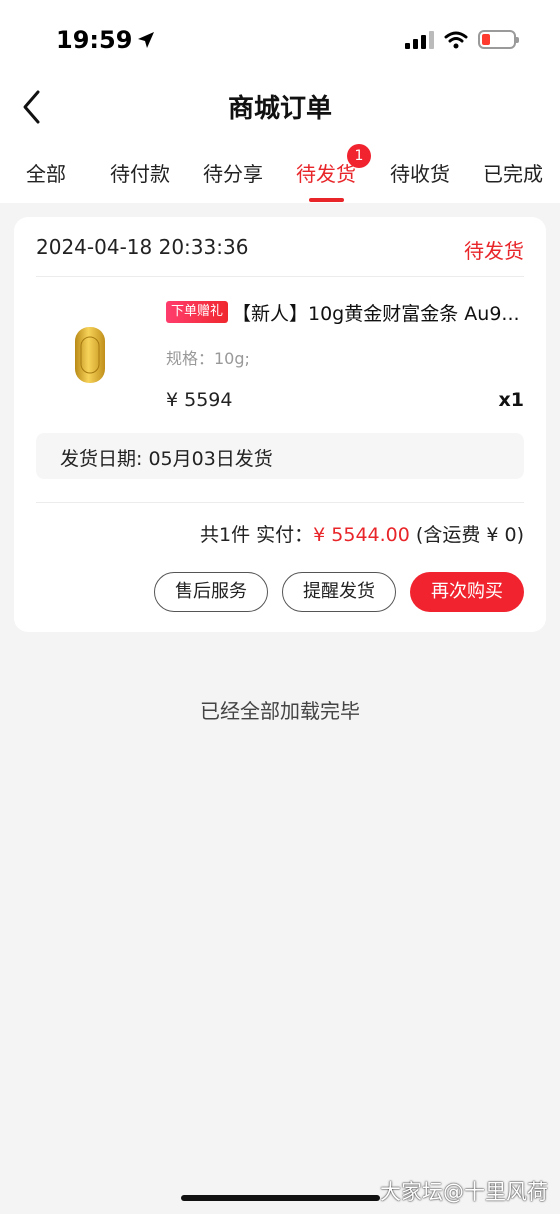  I want to click on tab-pending-receipt: 待收货, so click(420, 172).